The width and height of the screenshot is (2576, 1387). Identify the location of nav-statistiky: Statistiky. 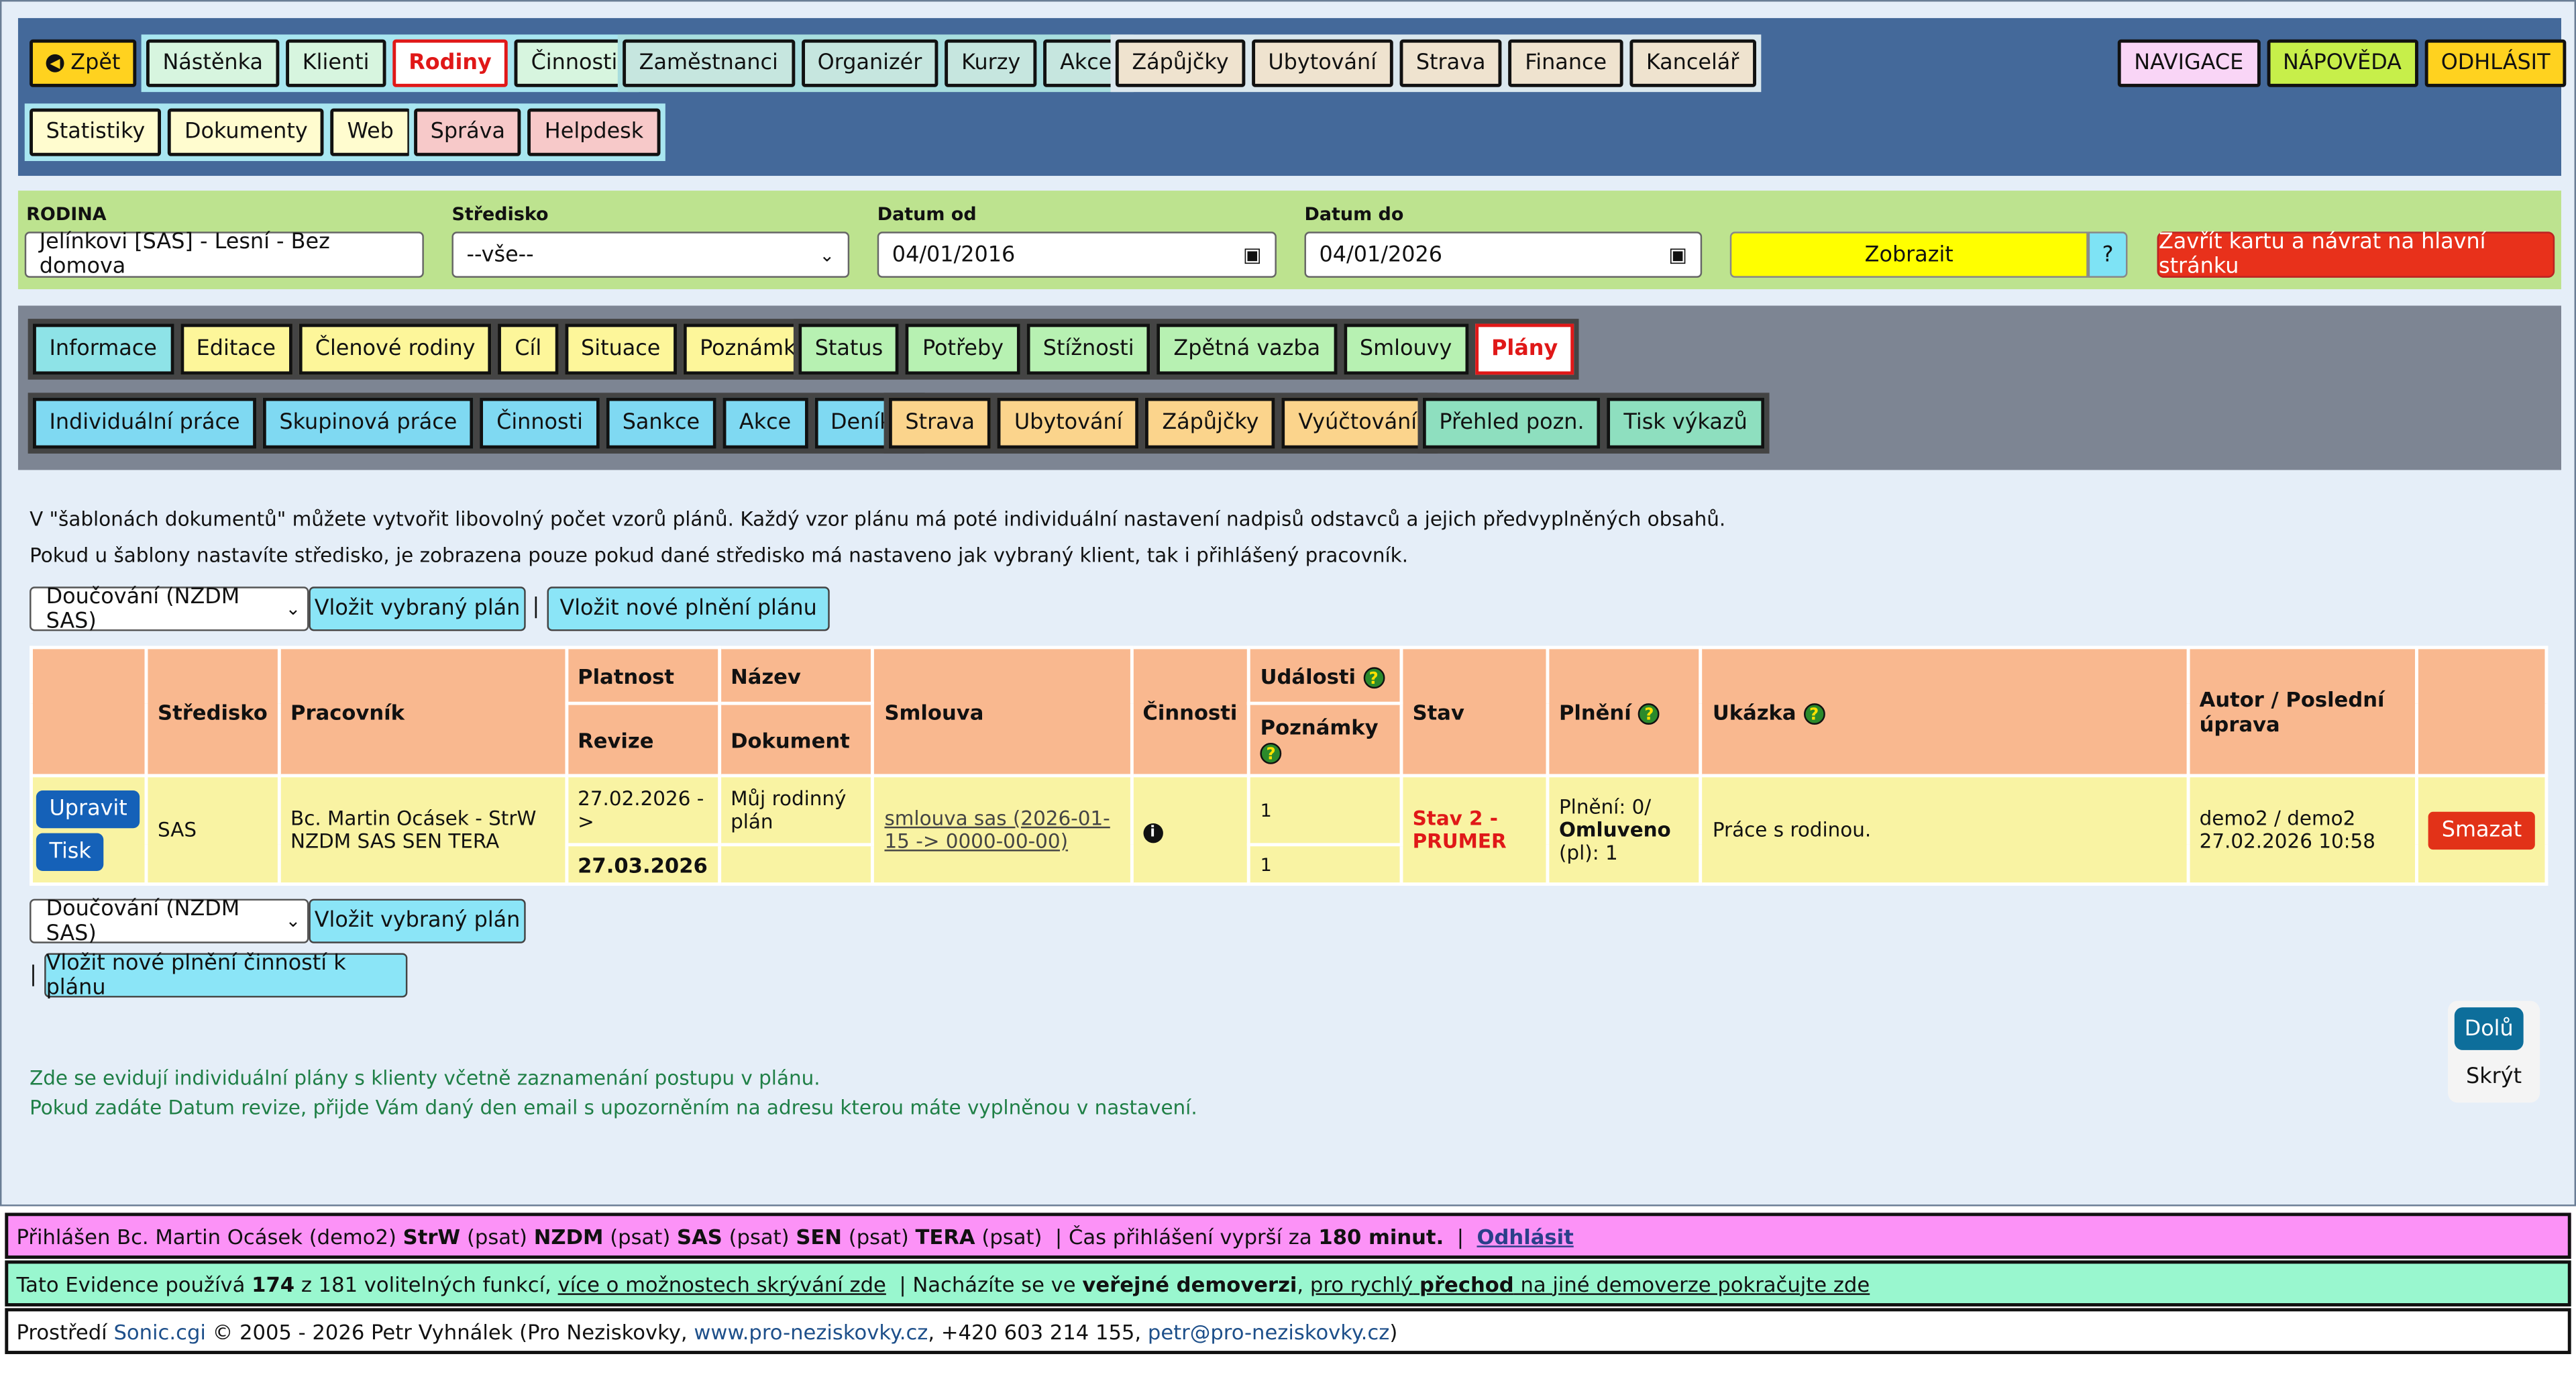
(96, 132).